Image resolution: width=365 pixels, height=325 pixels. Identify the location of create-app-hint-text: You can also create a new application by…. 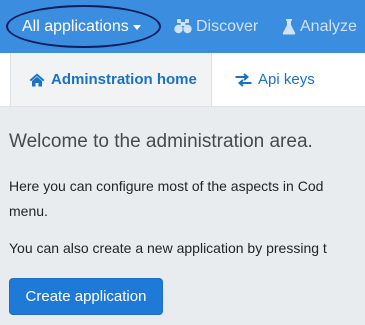
(168, 248).